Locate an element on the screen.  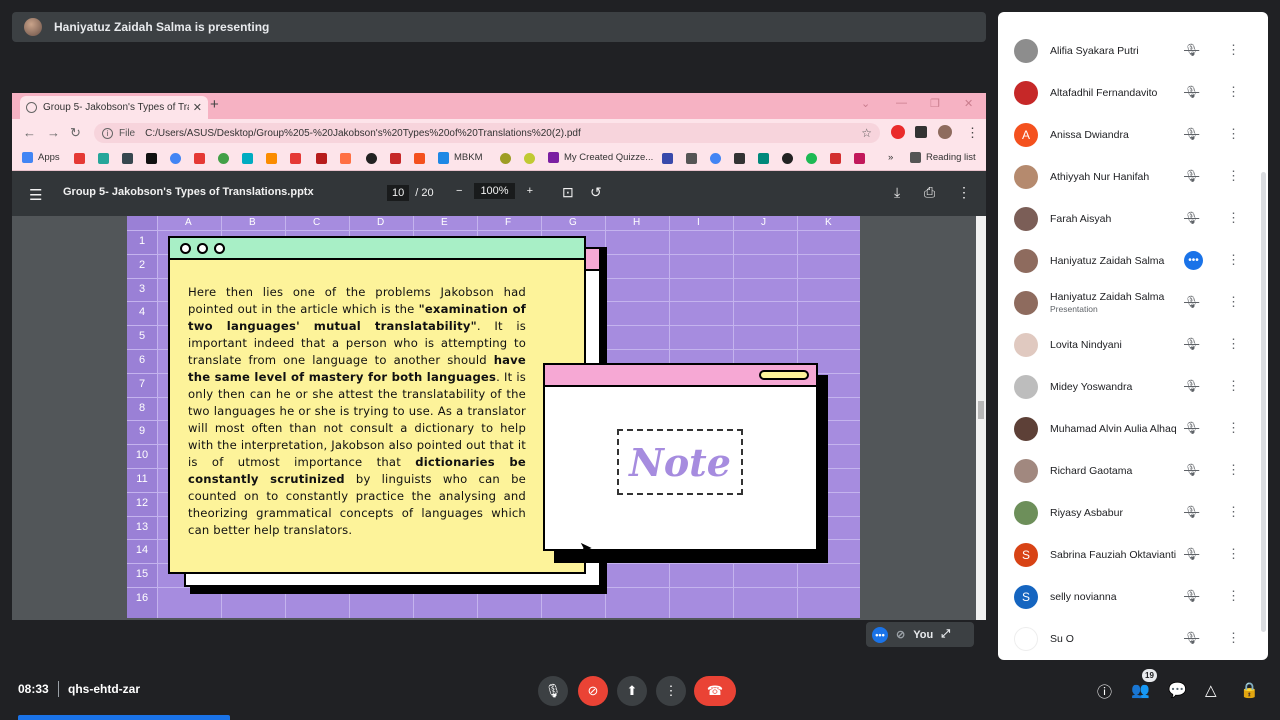
google-icon is located at coordinates (715, 158).